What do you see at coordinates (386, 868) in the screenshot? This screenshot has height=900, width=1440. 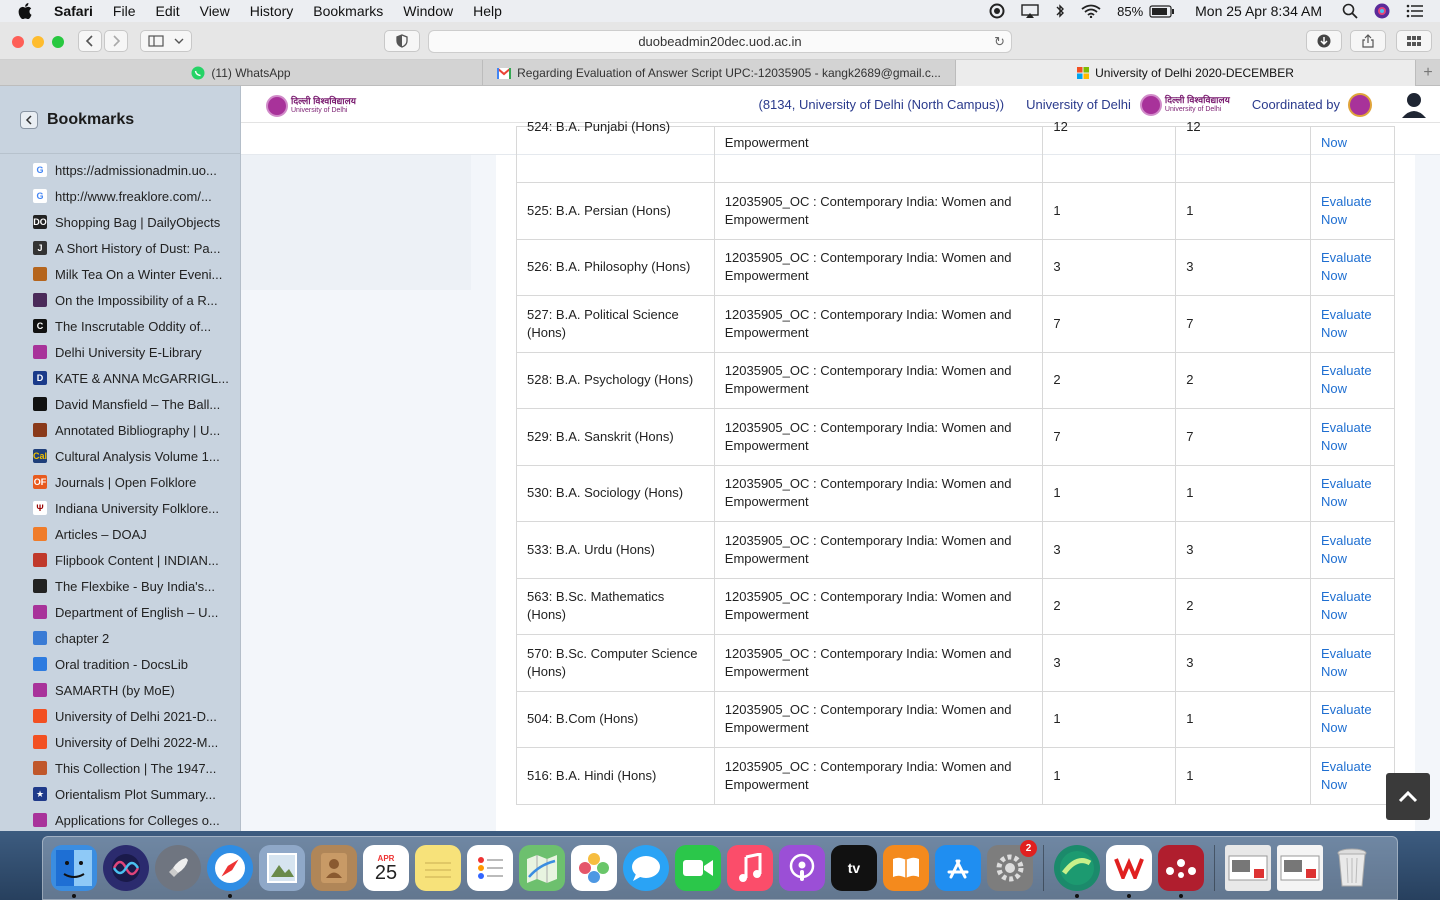 I see `calendar-icon: APR 25` at bounding box center [386, 868].